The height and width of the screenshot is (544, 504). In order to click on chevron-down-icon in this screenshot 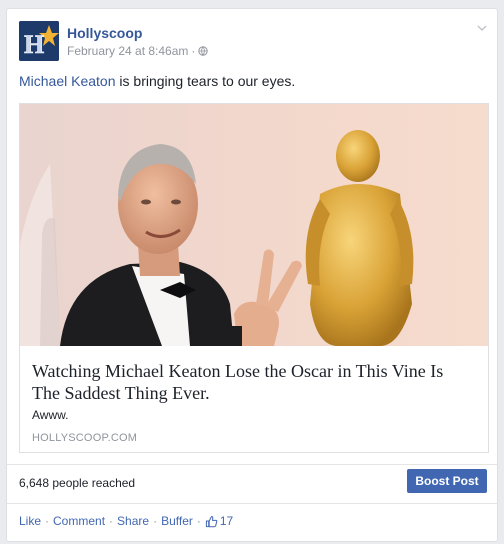, I will do `click(482, 28)`.